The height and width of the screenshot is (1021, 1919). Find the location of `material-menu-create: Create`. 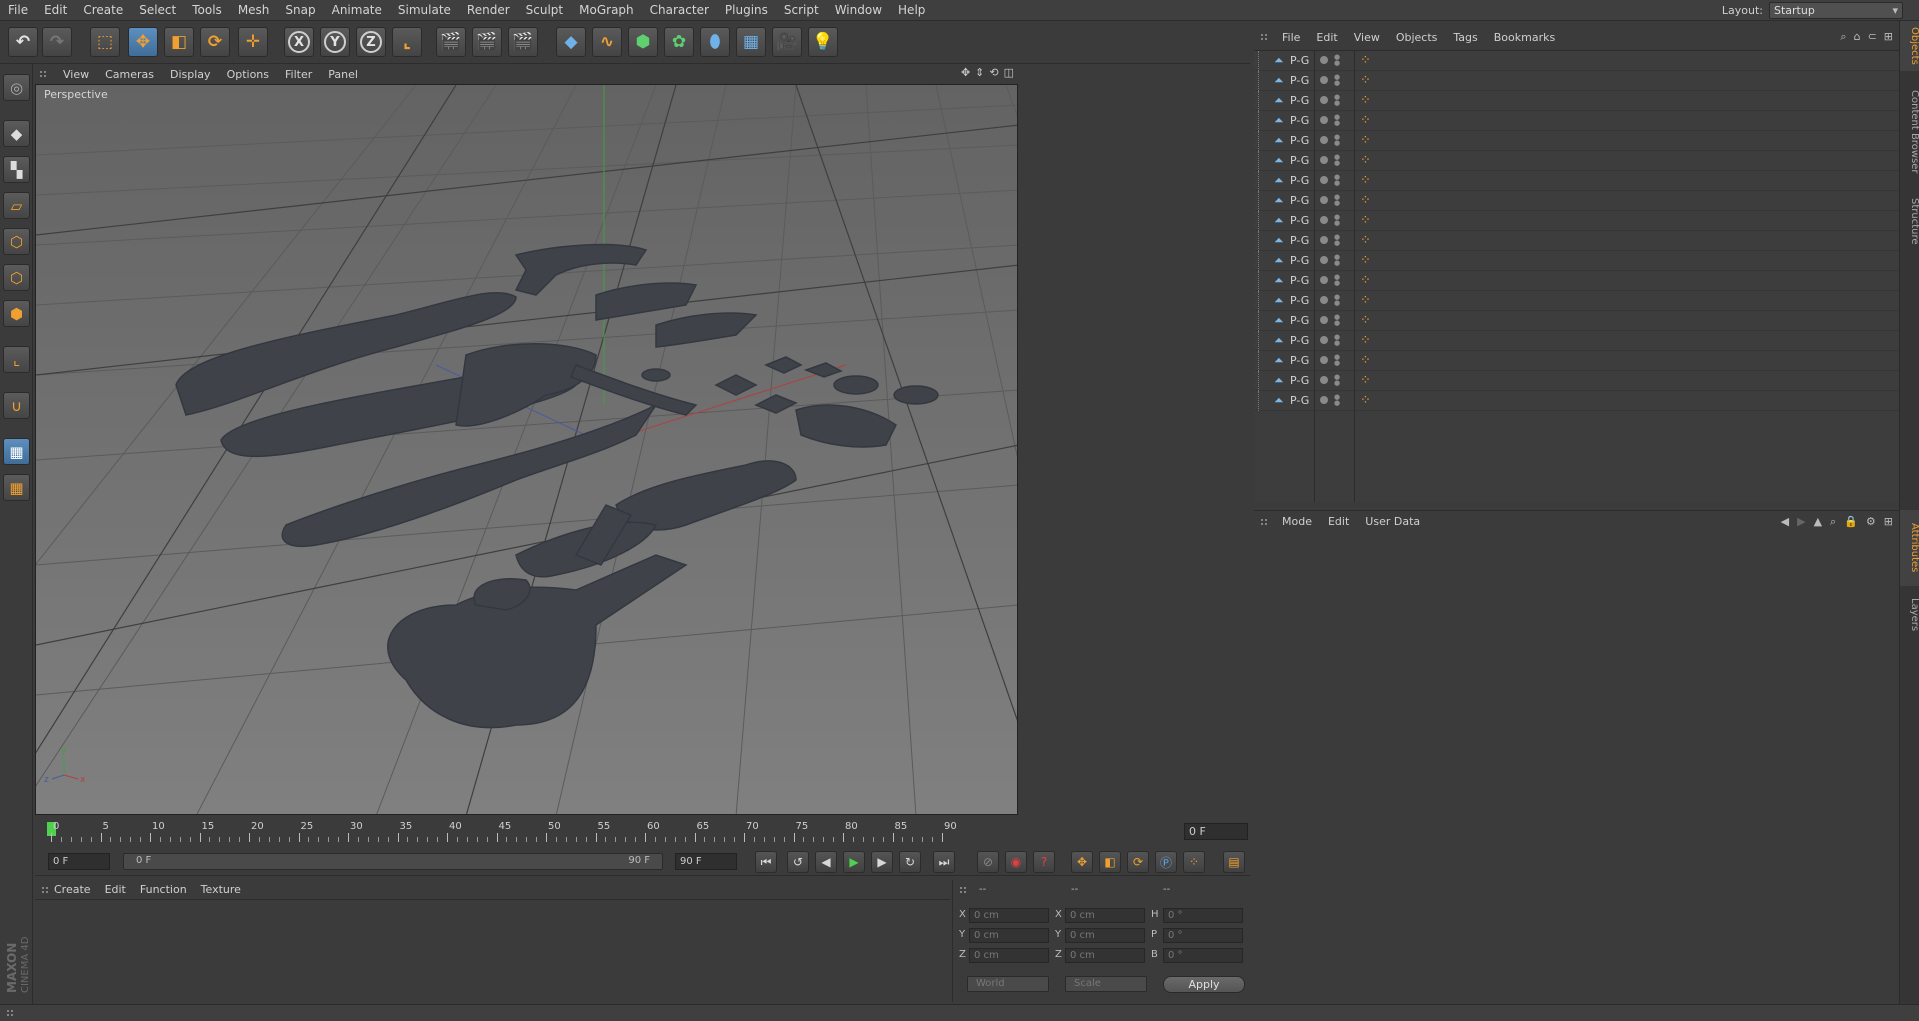

material-menu-create: Create is located at coordinates (72, 889).